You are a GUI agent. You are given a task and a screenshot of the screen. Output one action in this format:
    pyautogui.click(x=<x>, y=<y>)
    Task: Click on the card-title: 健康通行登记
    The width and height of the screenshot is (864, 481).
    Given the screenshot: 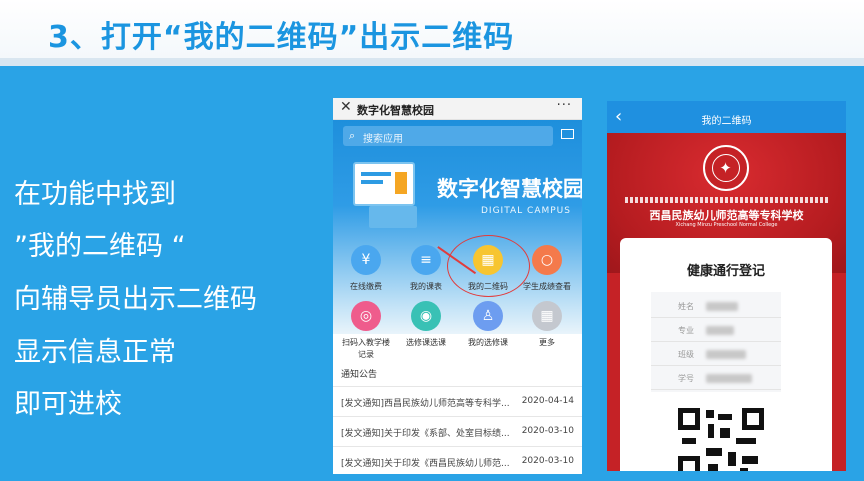 What is the action you would take?
    pyautogui.click(x=725, y=271)
    